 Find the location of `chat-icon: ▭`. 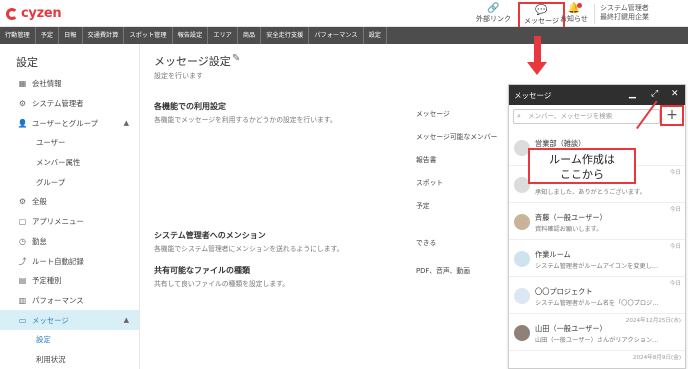

chat-icon: ▭ is located at coordinates (22, 320).